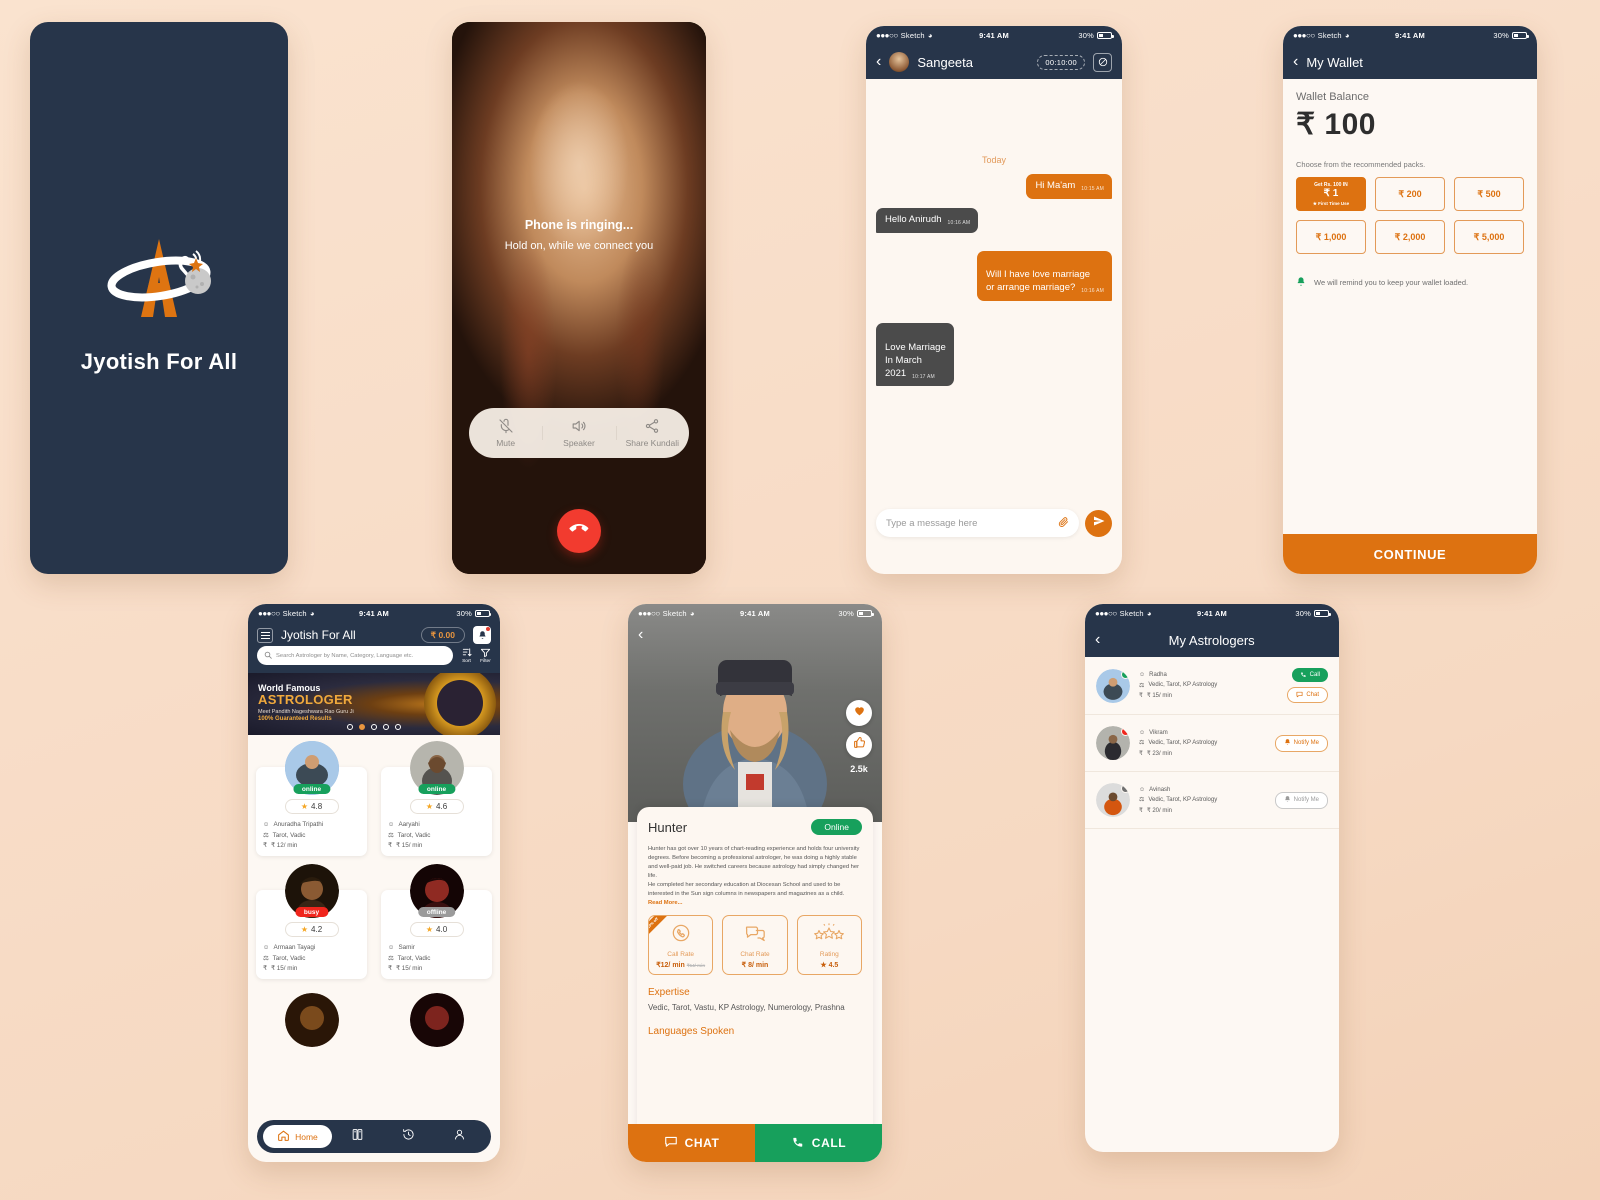 The height and width of the screenshot is (1200, 1600). Describe the element at coordinates (1331, 194) in the screenshot. I see `pack-option-first-time: Get Rs. 100 IN ₹ 1 ★ First Time Use` at that location.